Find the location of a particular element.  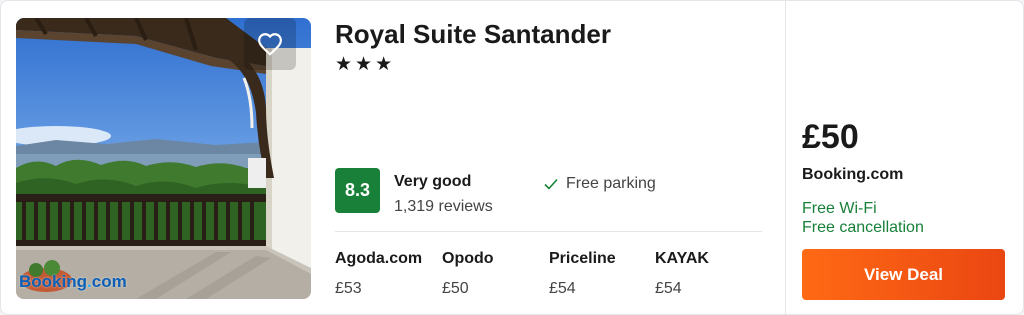

rating-score-badge: 8.3 is located at coordinates (357, 190).